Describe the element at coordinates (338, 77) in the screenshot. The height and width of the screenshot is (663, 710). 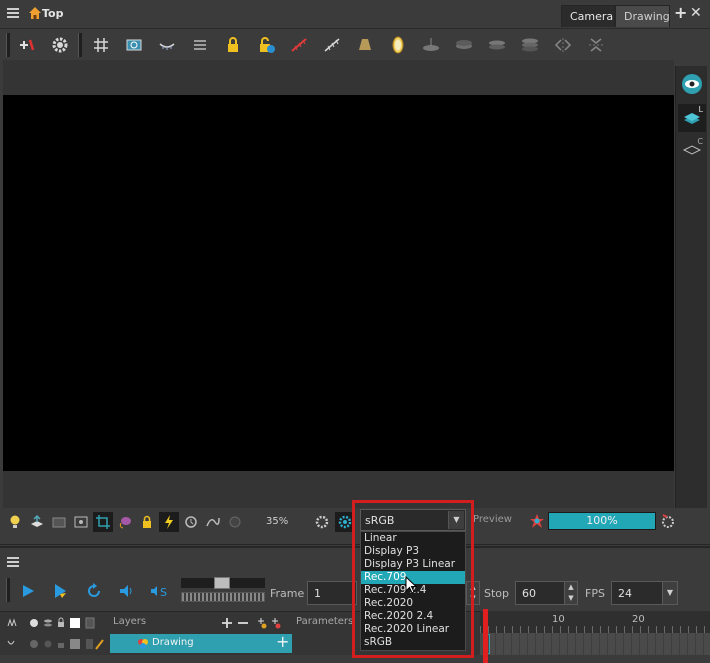
I see `canvas-border-top` at that location.